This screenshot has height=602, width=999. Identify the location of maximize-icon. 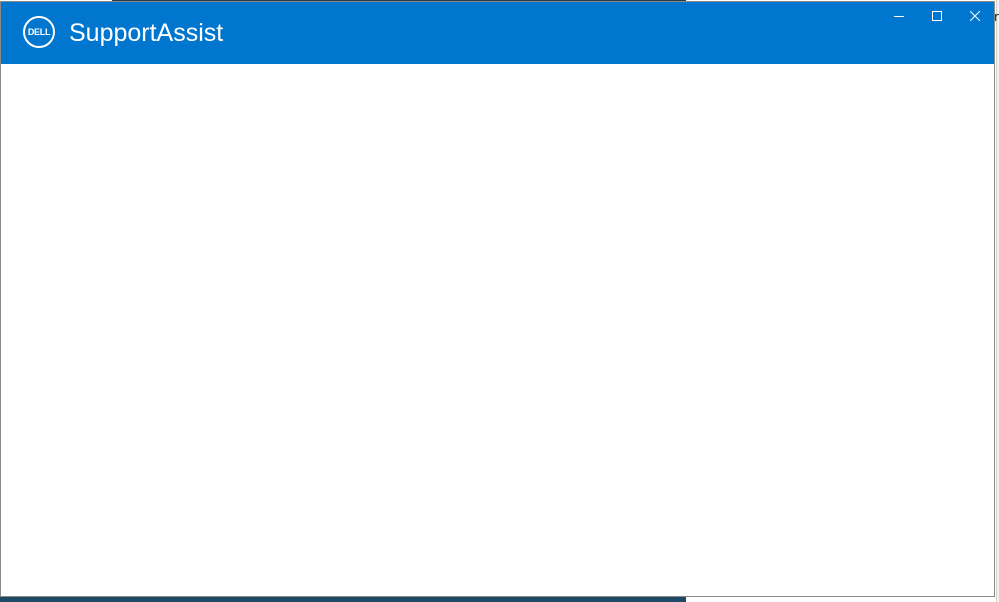
(937, 16).